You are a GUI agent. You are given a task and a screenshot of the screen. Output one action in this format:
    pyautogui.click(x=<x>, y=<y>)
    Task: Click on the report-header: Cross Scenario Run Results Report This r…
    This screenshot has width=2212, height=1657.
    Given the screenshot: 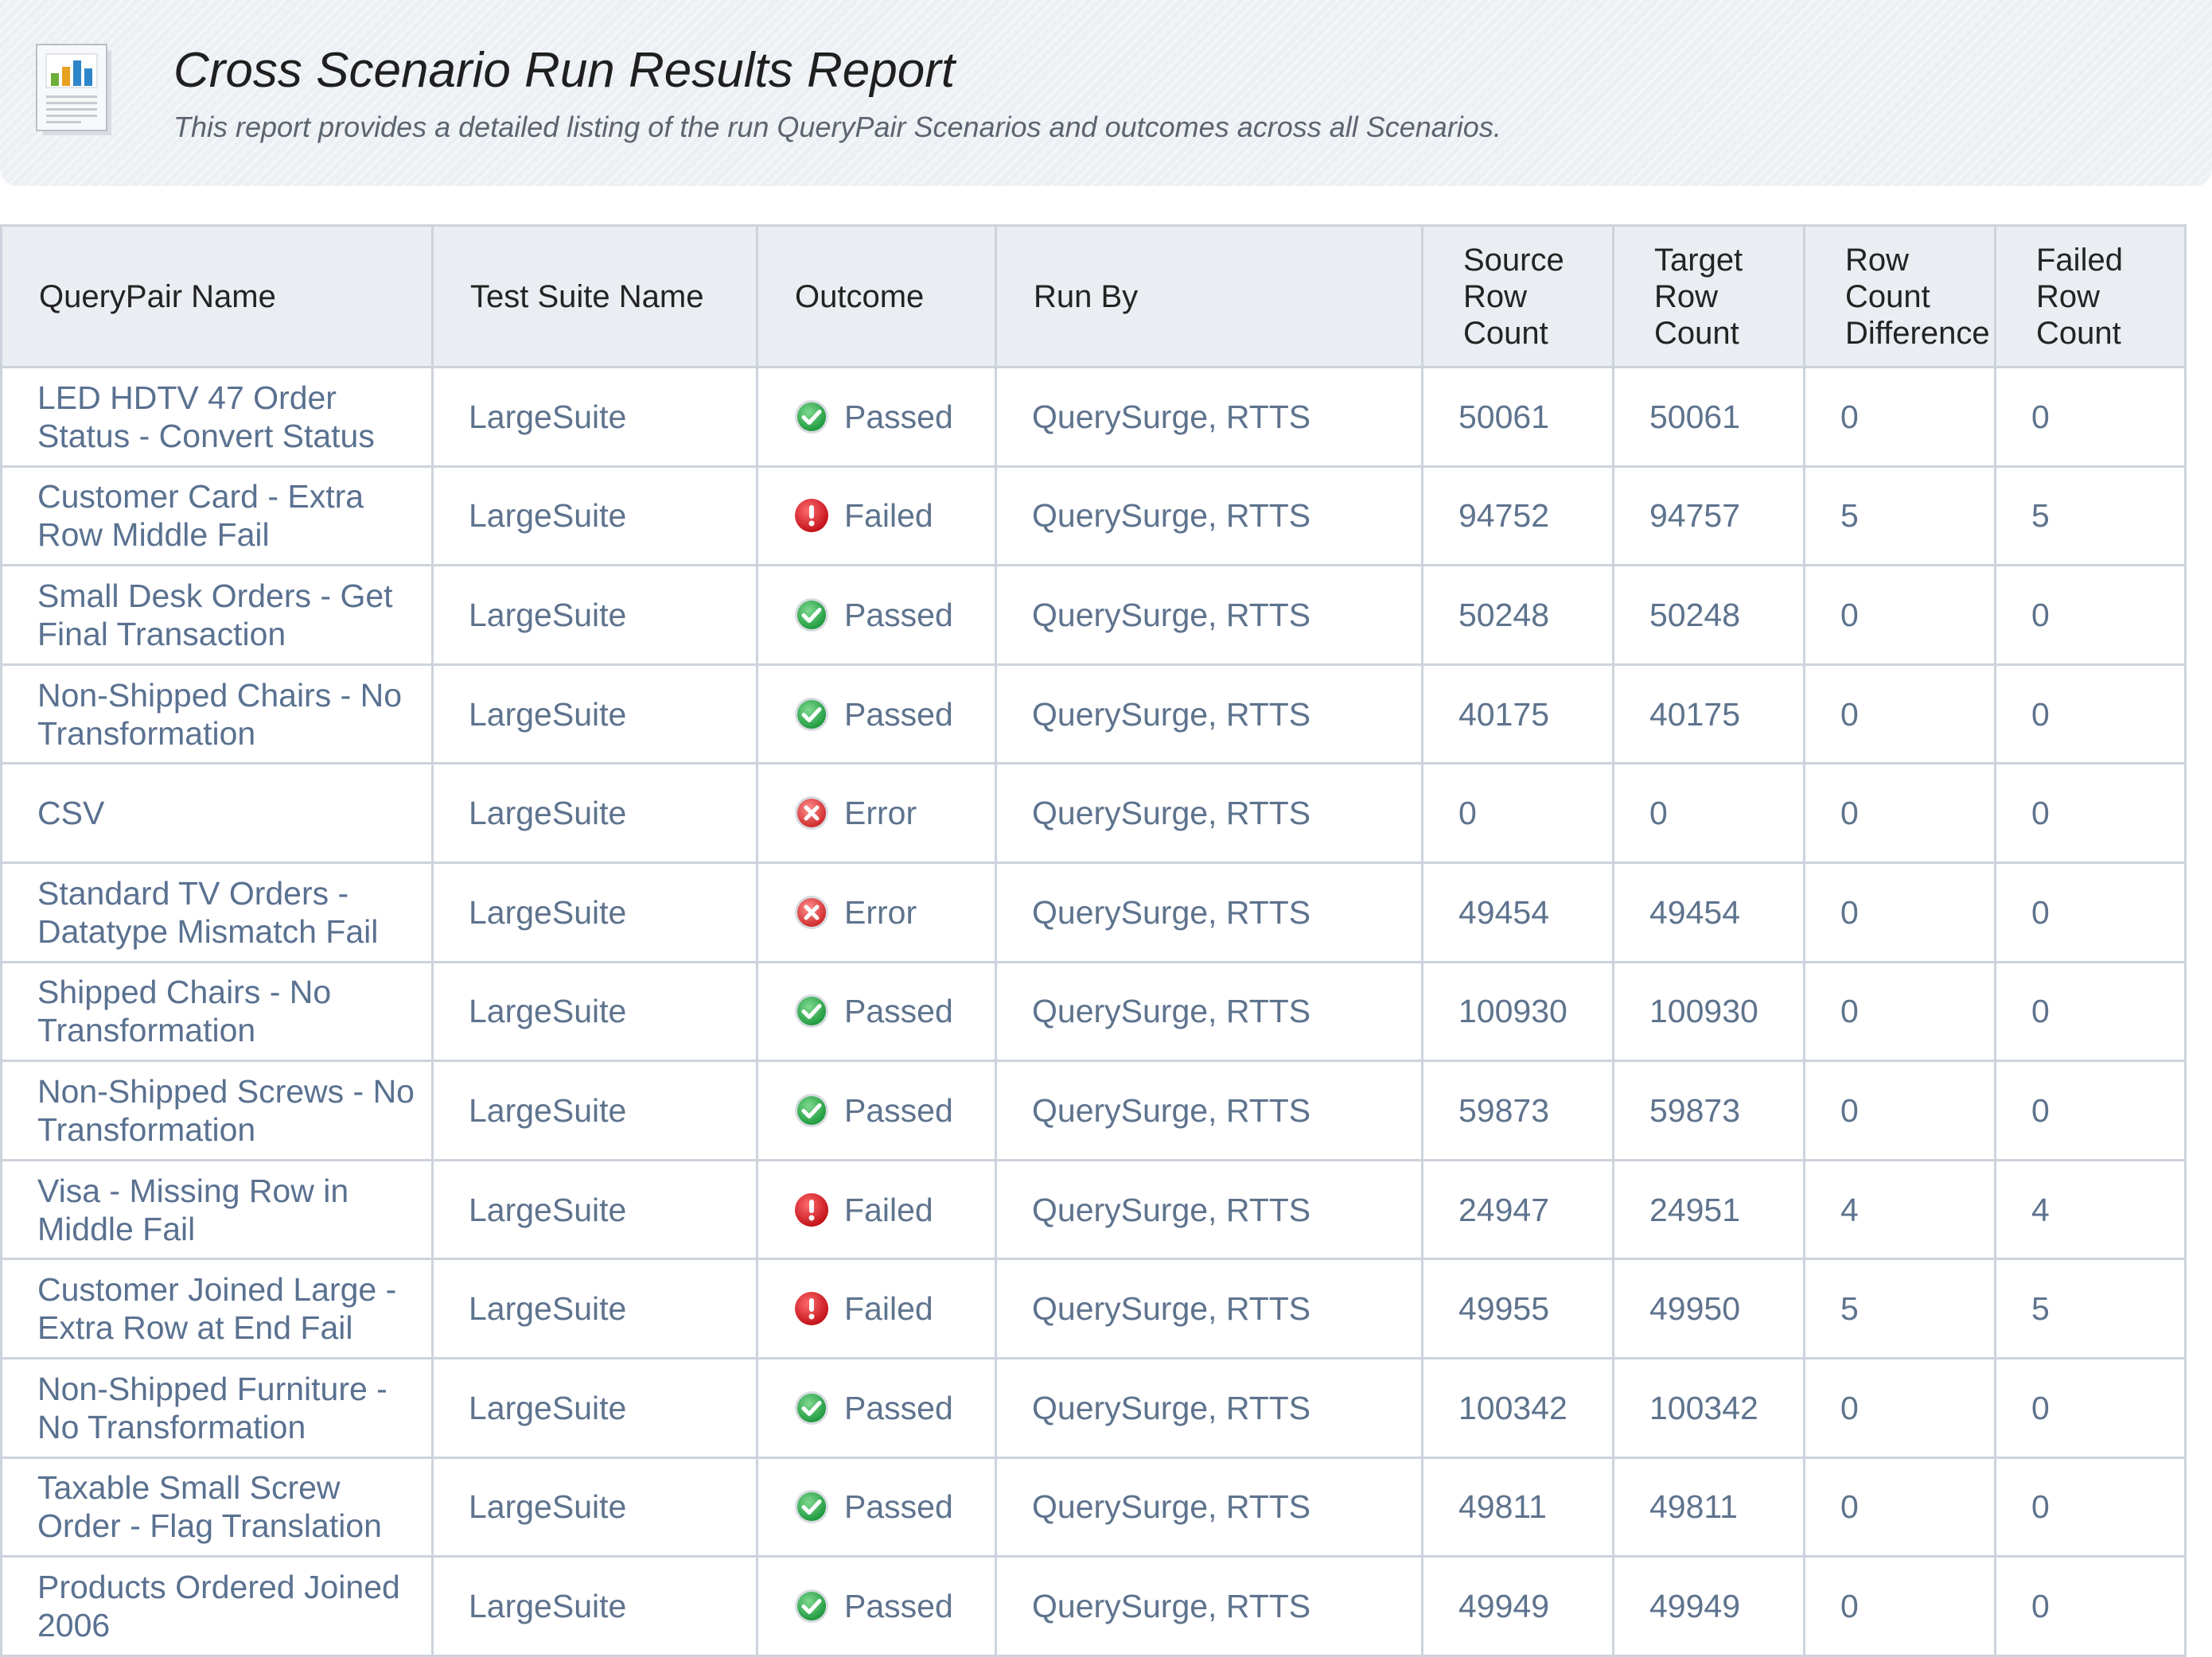 What is the action you would take?
    pyautogui.click(x=1106, y=93)
    